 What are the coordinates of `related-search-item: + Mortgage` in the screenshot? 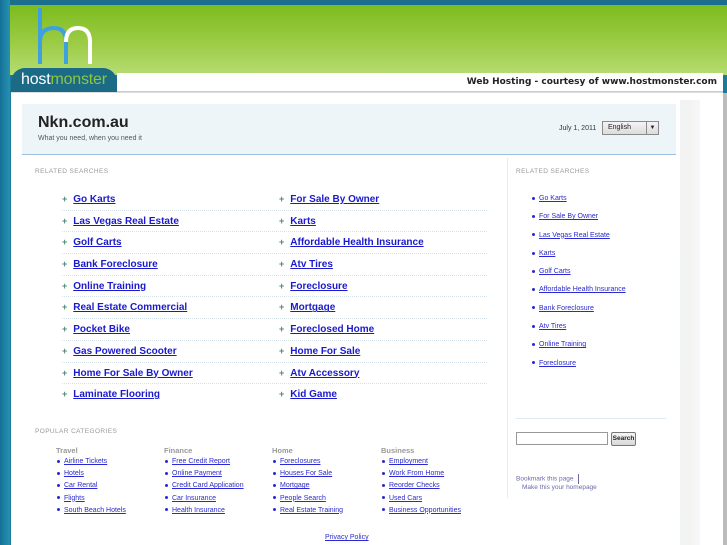 It's located at (307, 307).